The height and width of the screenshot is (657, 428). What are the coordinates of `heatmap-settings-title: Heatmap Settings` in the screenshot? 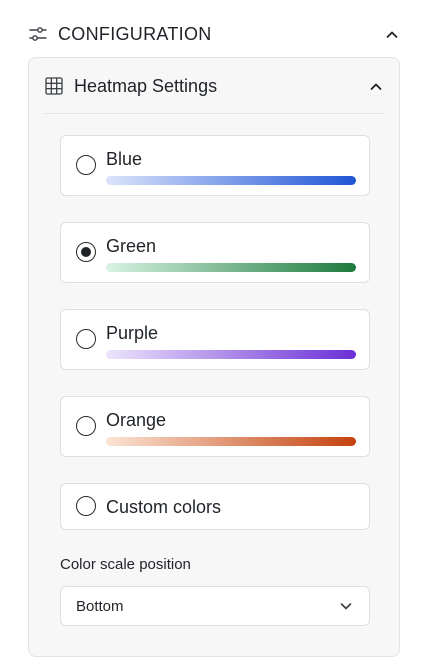 It's located at (146, 86).